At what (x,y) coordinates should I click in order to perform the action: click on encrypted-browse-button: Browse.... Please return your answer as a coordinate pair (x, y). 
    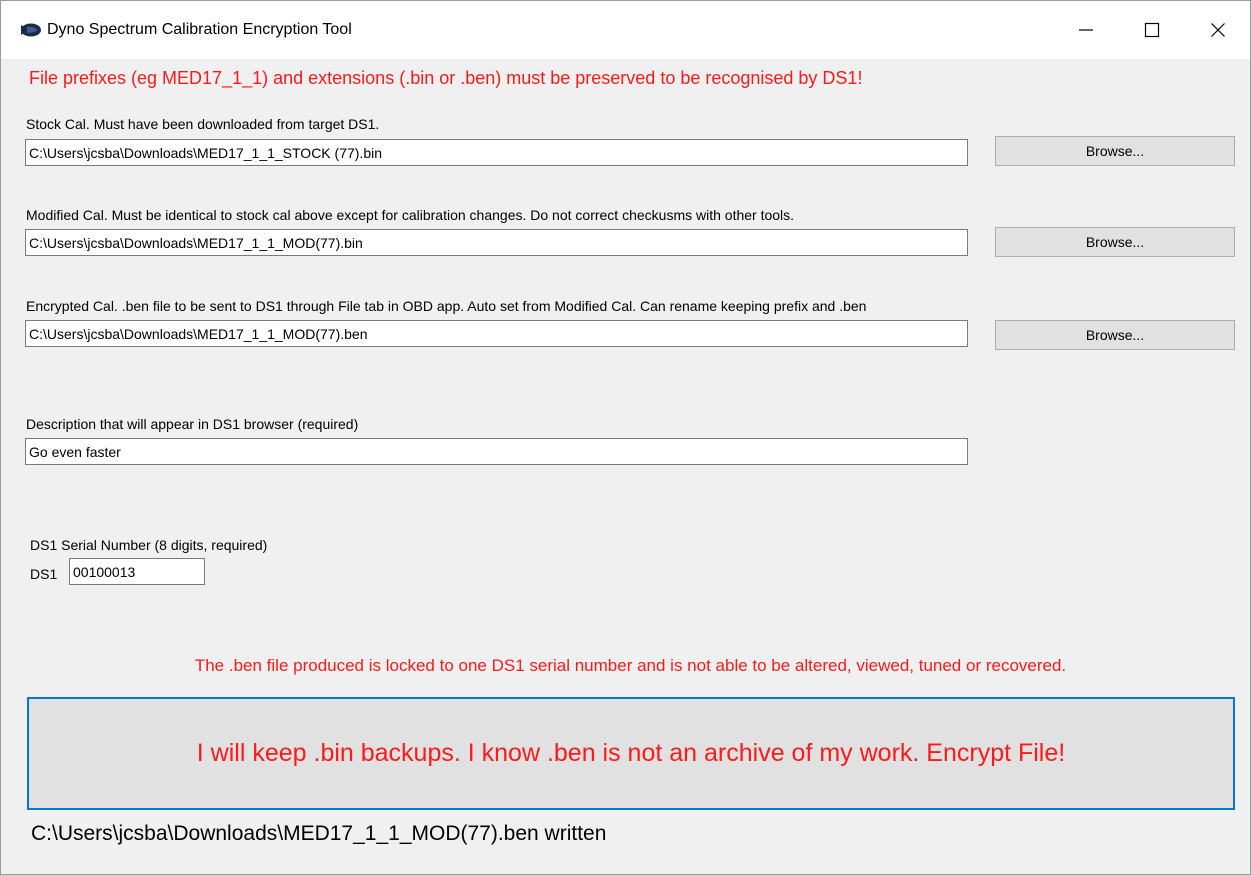
    Looking at the image, I should click on (1115, 335).